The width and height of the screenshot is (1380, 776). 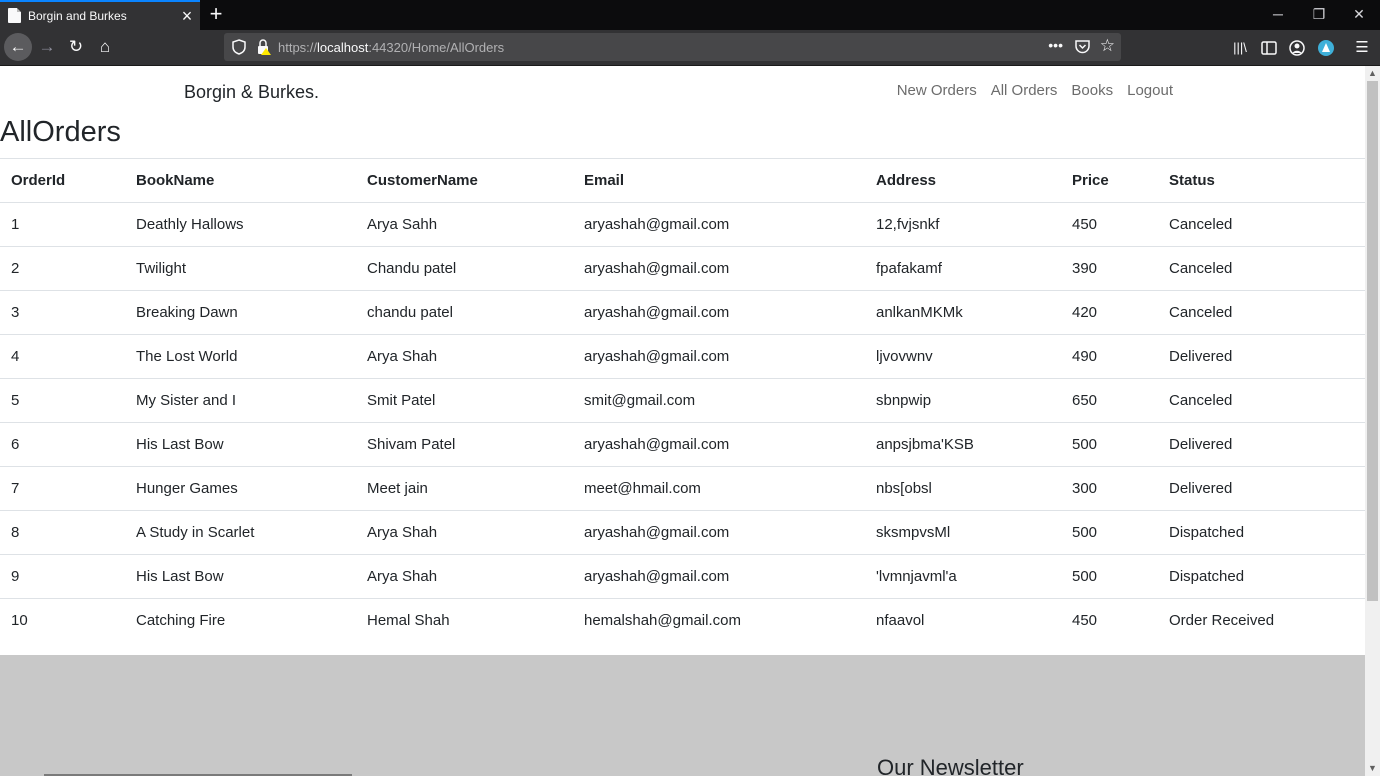 I want to click on table-cell: Deathly Hallows, so click(x=240, y=224).